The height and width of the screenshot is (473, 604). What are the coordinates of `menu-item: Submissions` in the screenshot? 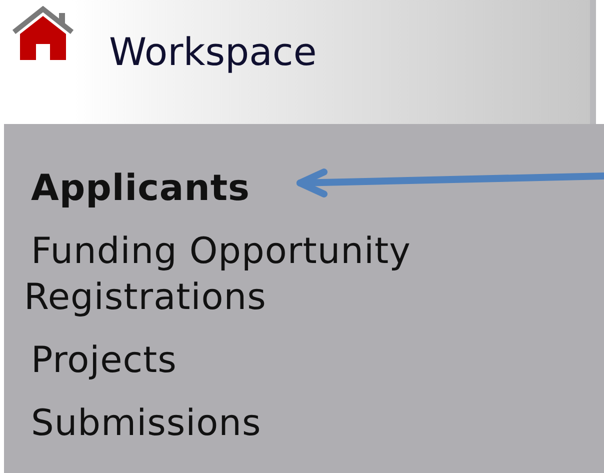 It's located at (264, 424).